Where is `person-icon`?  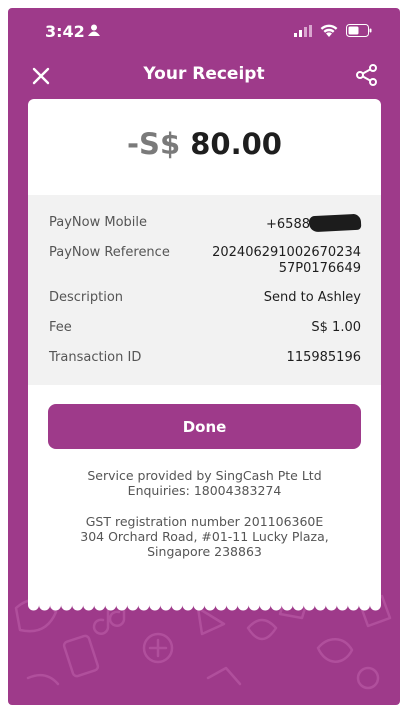 person-icon is located at coordinates (94, 30).